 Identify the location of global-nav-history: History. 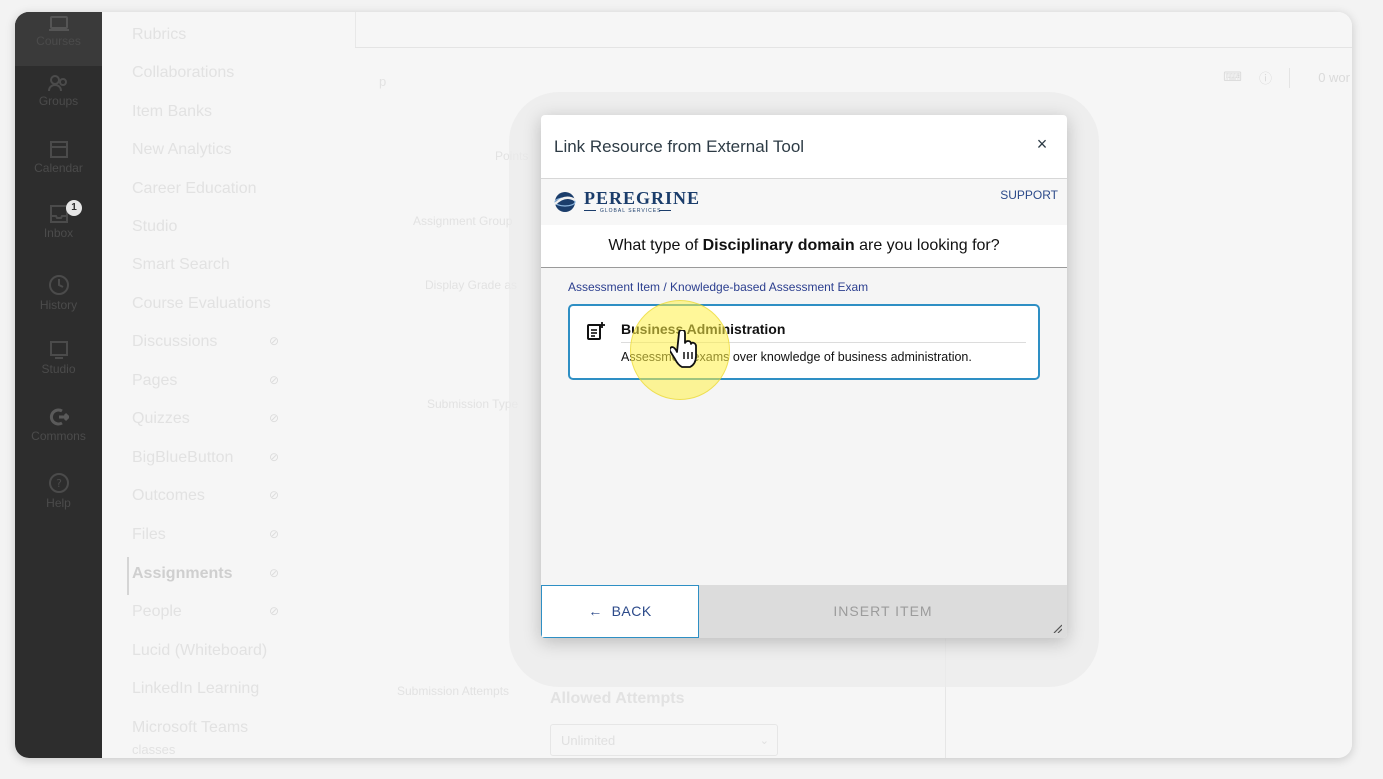
(58, 293).